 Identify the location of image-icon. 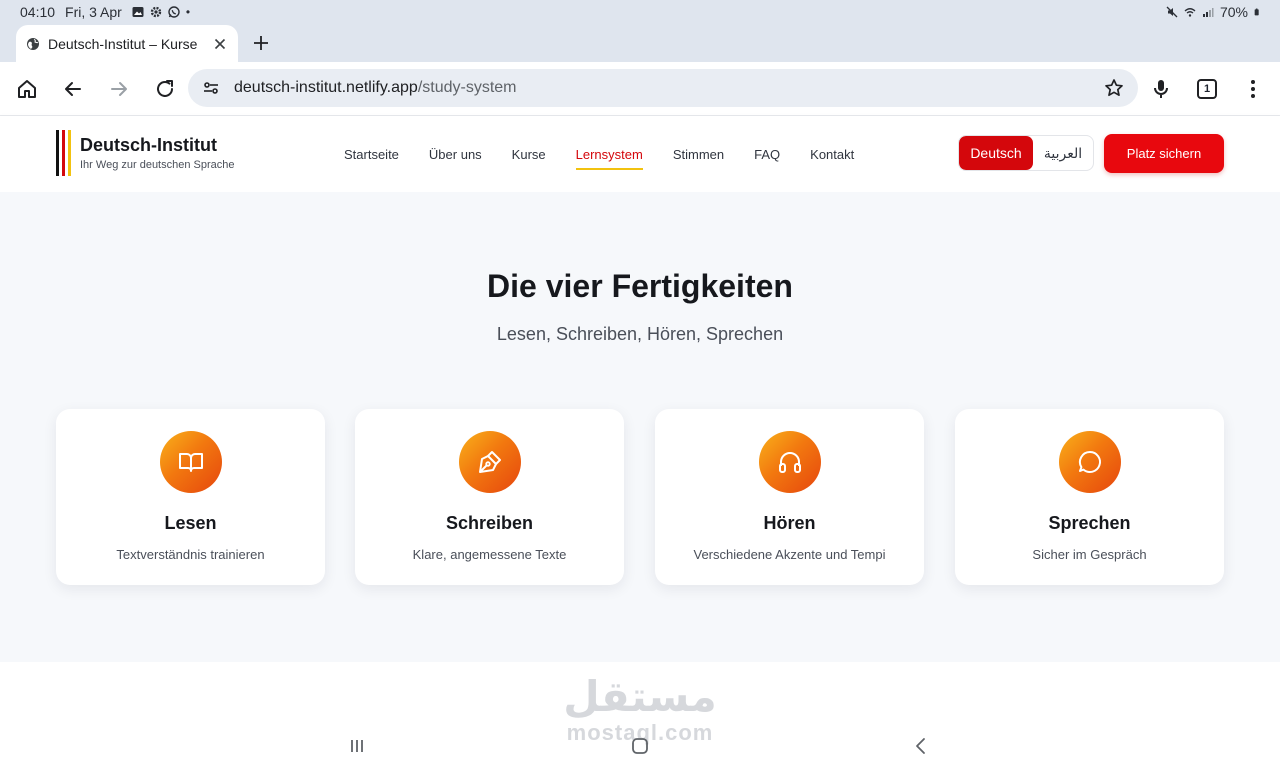
(138, 12).